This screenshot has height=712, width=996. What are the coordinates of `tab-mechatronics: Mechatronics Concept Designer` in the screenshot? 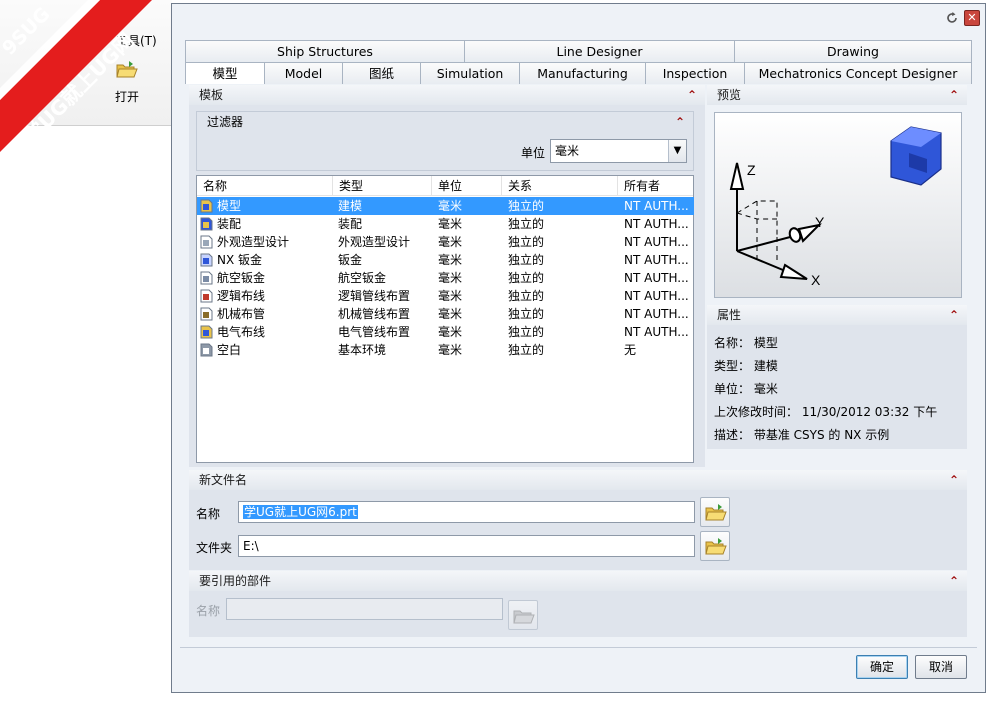 It's located at (858, 73).